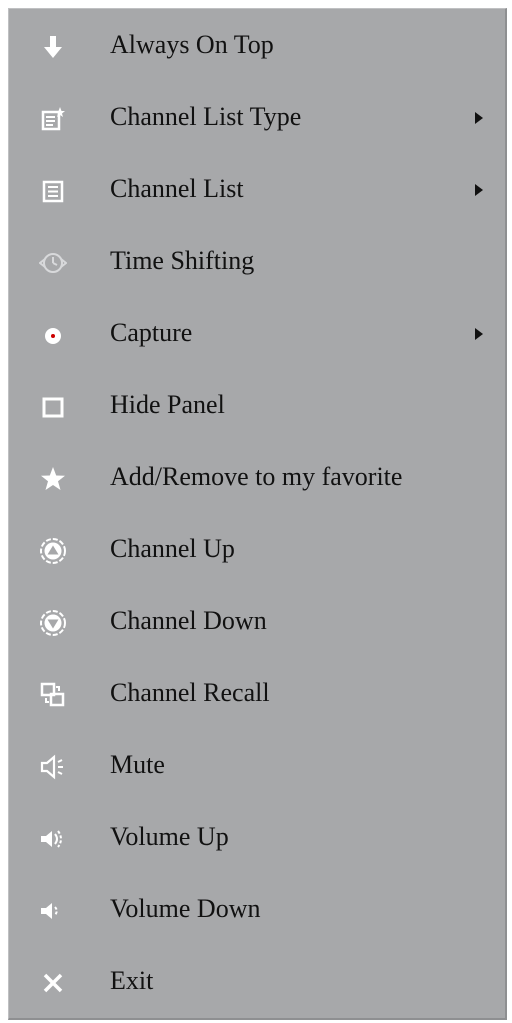  I want to click on menu-item-favorite: Add/Remove to my favorite, so click(257, 477).